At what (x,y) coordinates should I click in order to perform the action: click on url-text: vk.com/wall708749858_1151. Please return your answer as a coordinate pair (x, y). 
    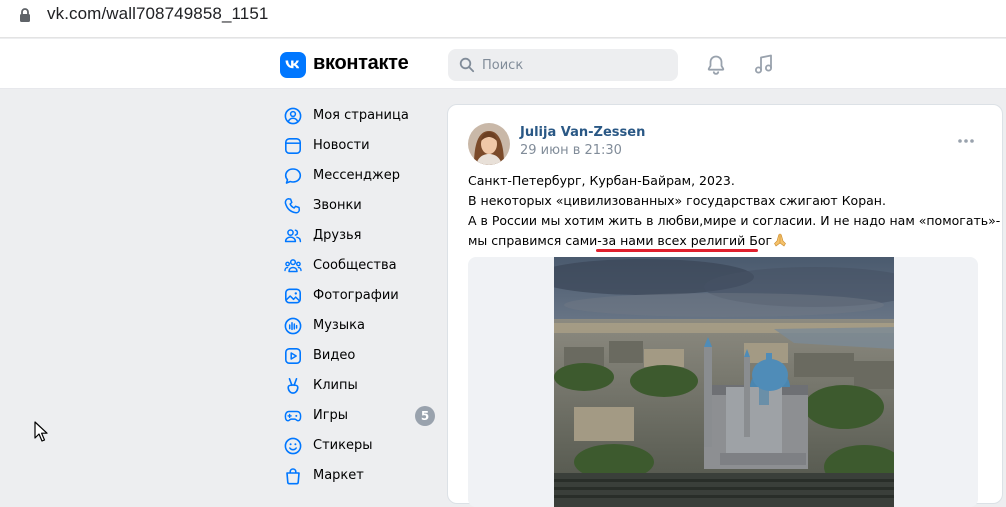
    Looking at the image, I should click on (157, 14).